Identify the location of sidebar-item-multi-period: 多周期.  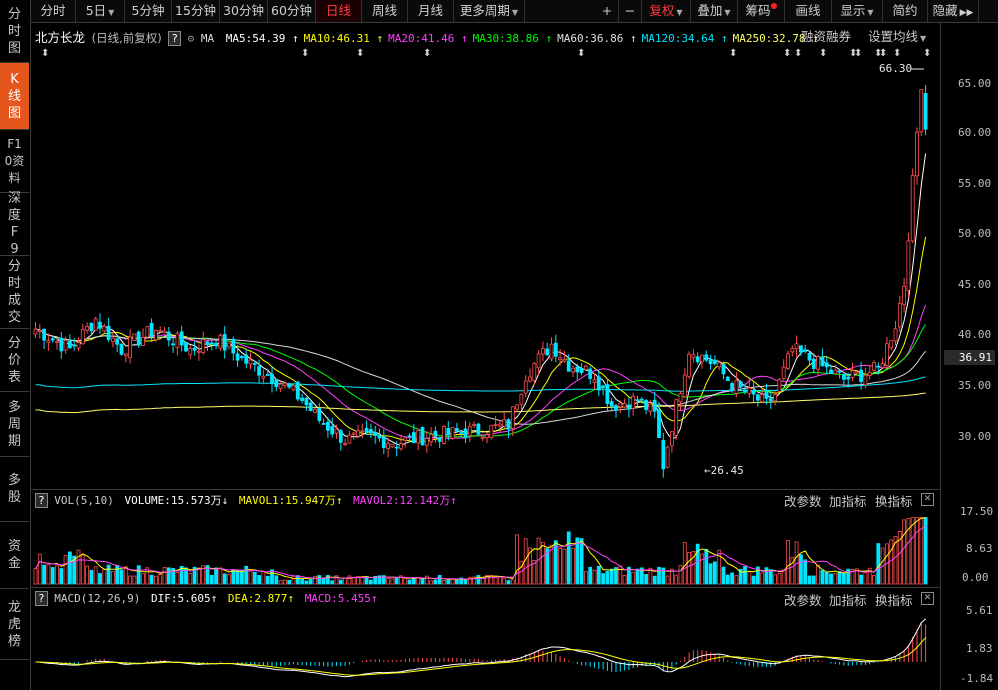
(14, 424).